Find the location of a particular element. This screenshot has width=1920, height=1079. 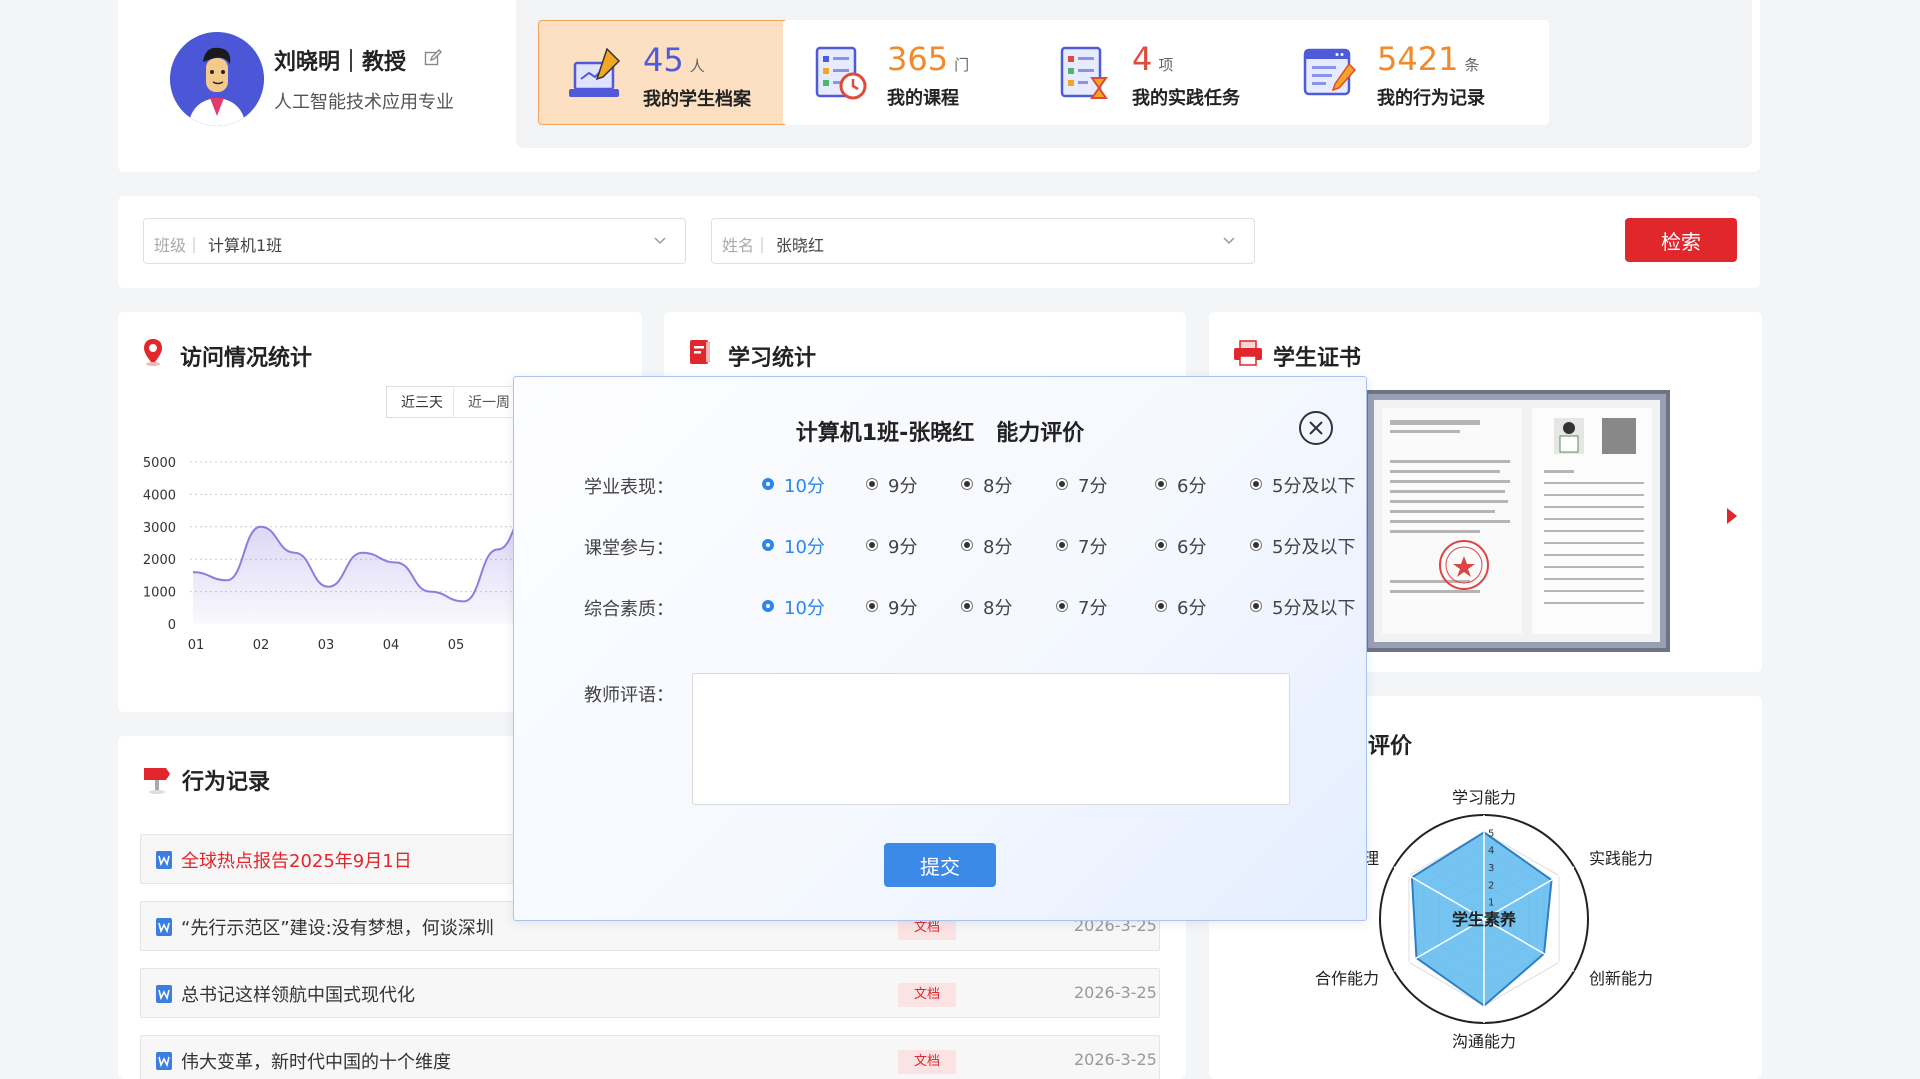

browser-pencil-icon is located at coordinates (1330, 72).